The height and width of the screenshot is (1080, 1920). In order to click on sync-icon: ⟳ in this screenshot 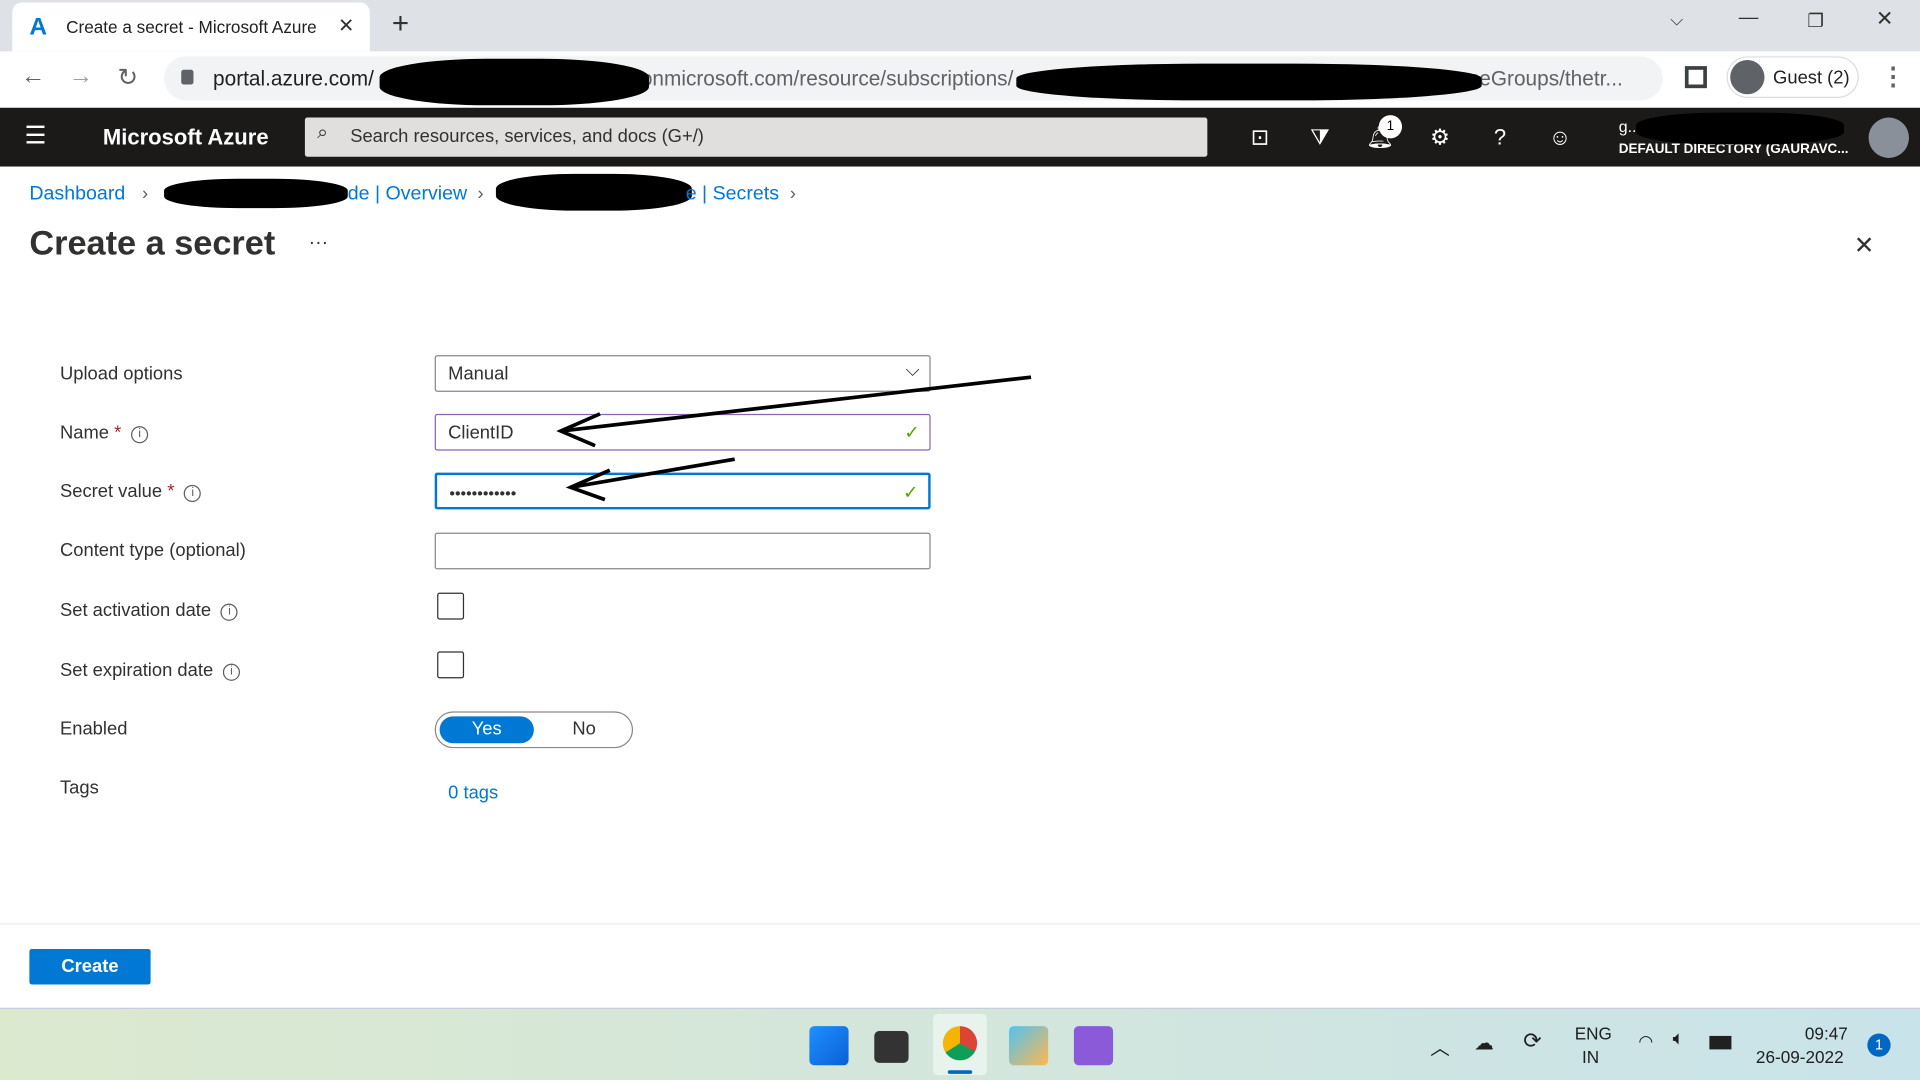, I will do `click(1532, 1042)`.